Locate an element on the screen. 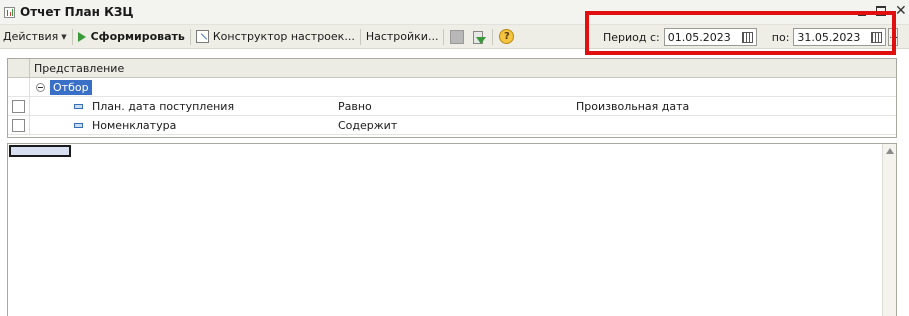  actions-menu-button: Действия ▼ is located at coordinates (35, 37).